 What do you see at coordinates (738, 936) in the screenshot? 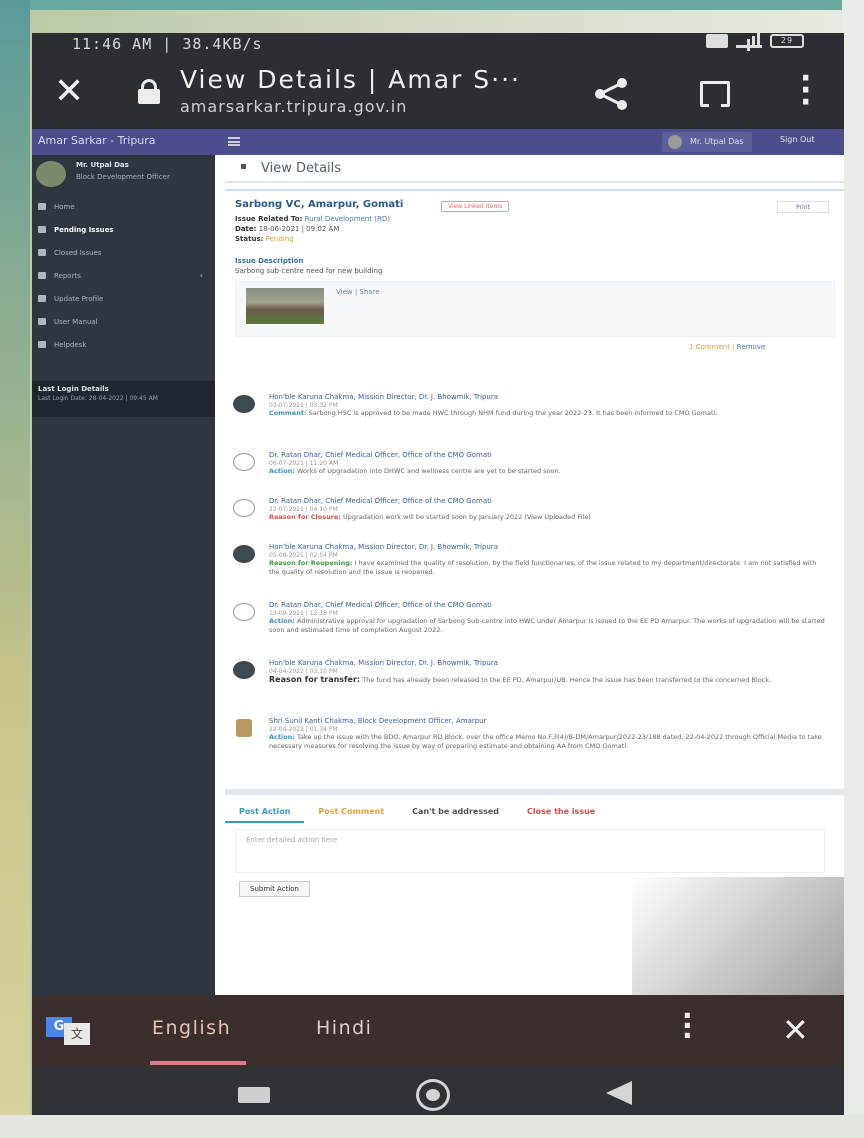
I see `photo-glare` at bounding box center [738, 936].